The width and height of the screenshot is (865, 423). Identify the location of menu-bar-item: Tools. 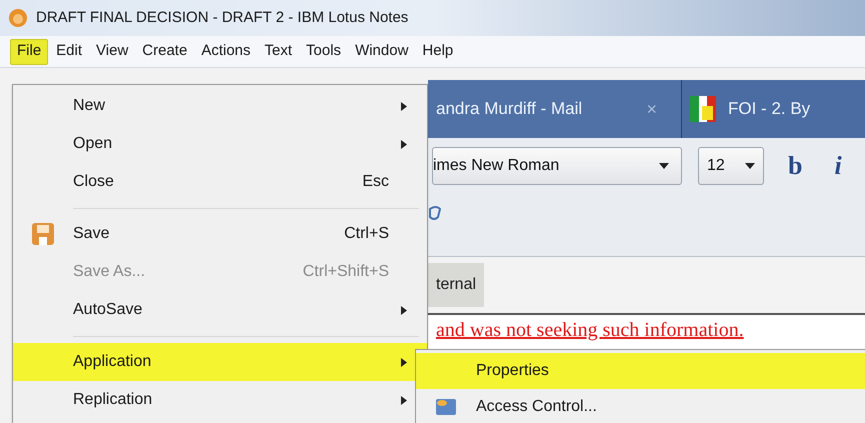
(324, 51).